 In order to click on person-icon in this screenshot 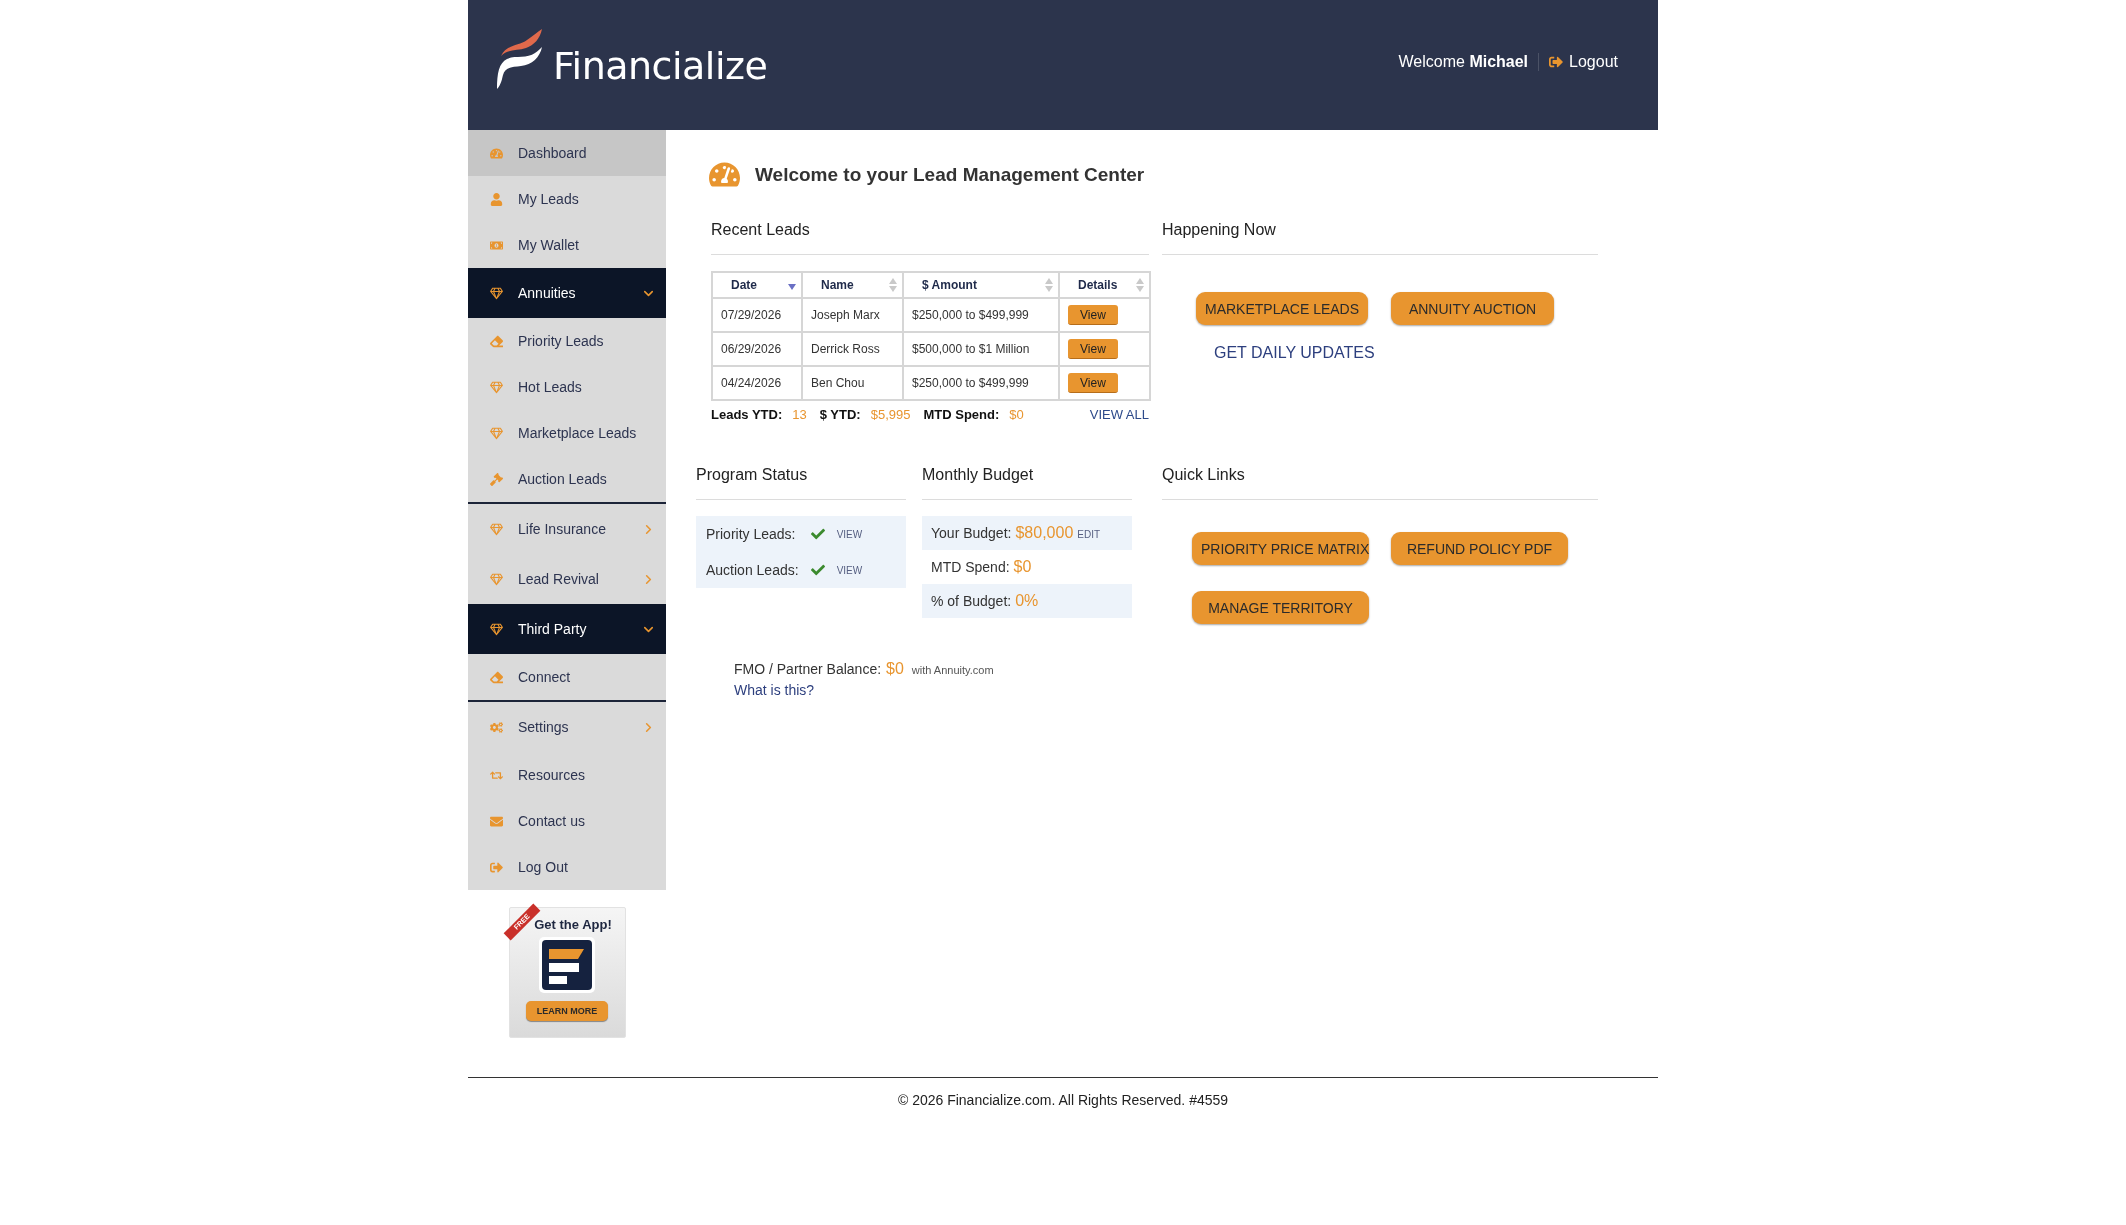, I will do `click(496, 199)`.